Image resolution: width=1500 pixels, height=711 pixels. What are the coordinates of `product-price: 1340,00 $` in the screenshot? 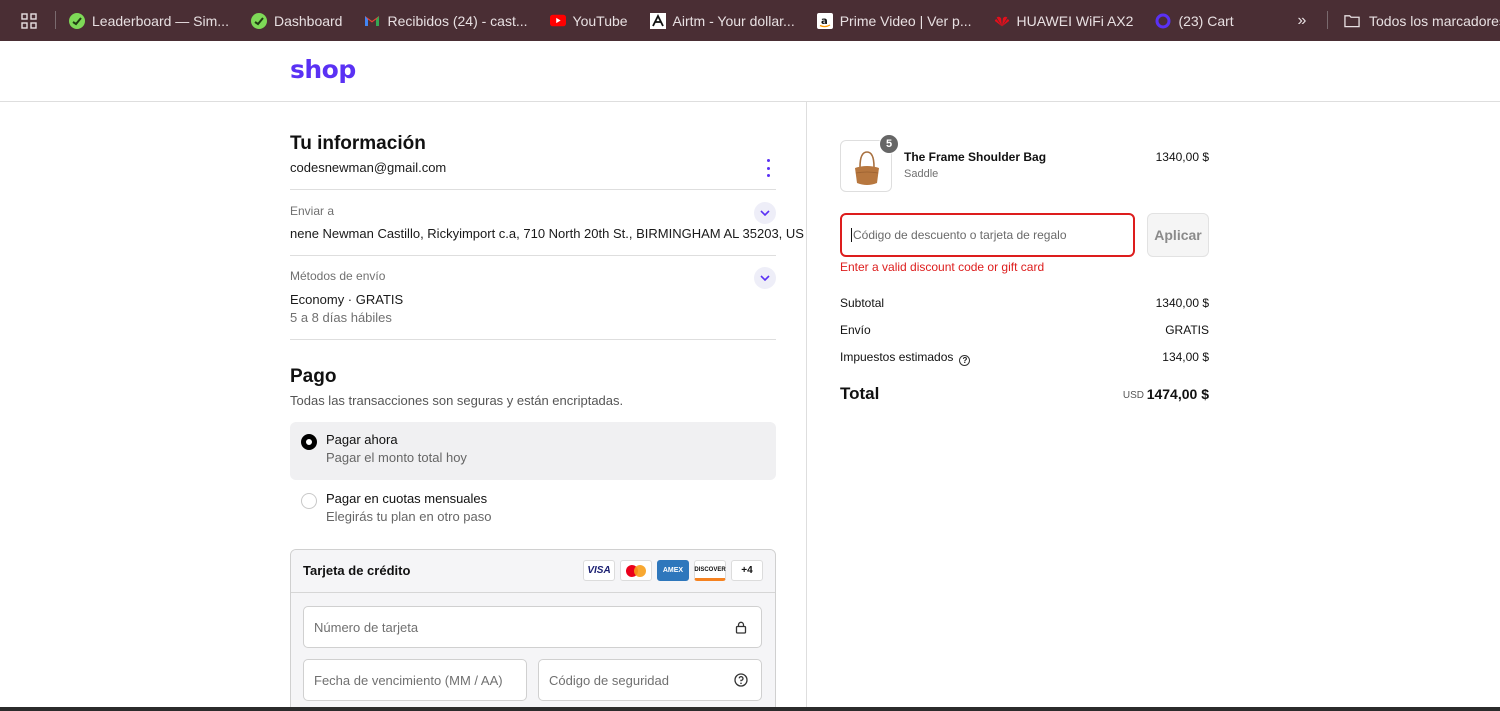 It's located at (1182, 157).